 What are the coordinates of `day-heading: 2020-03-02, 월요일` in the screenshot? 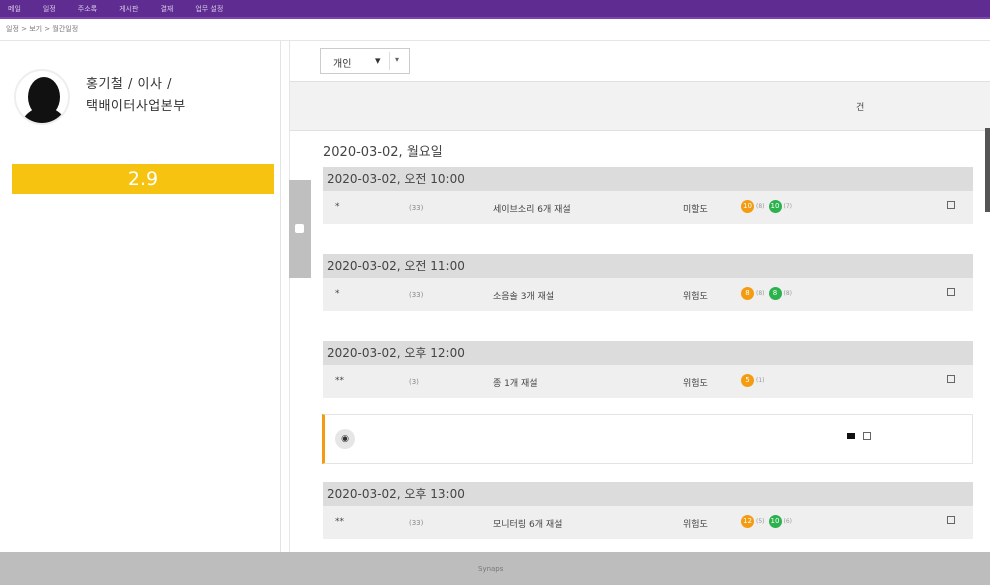 It's located at (383, 152).